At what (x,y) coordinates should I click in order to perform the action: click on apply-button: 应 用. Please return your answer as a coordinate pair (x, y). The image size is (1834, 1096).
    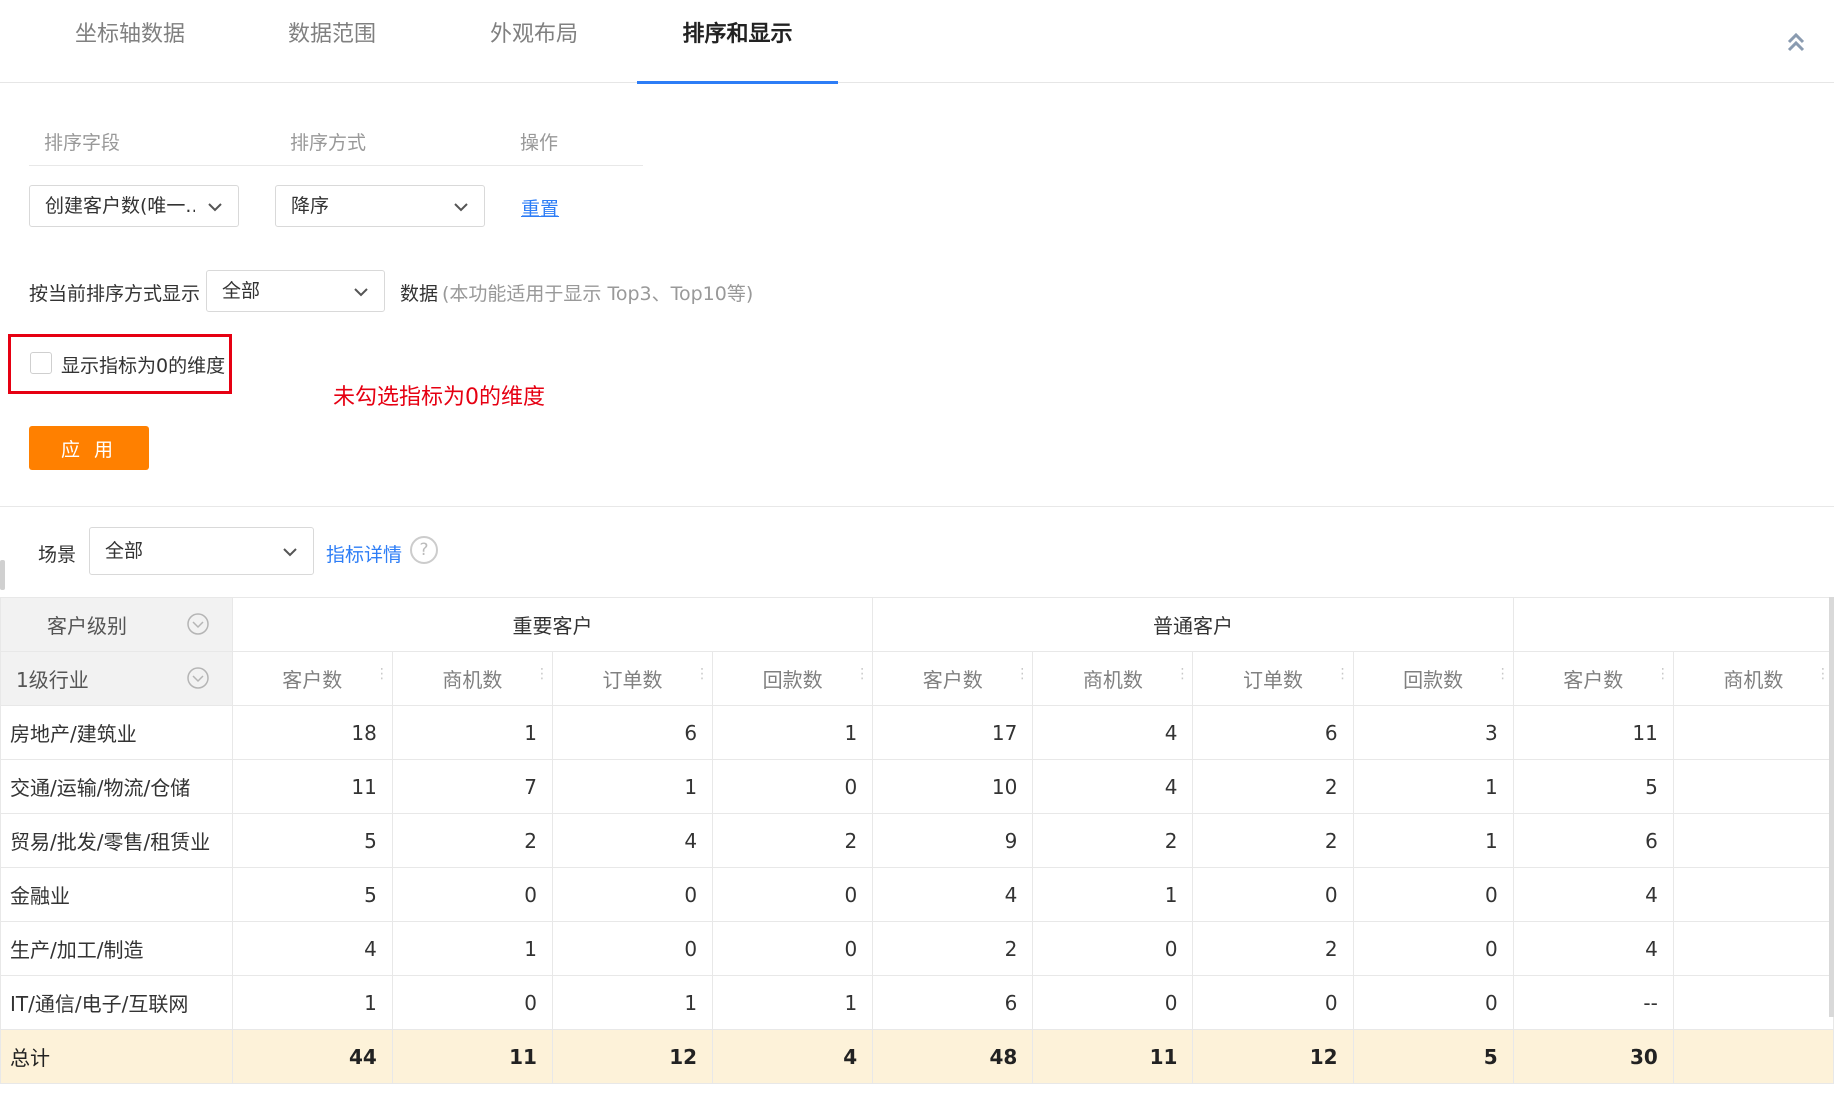
    Looking at the image, I should click on (89, 448).